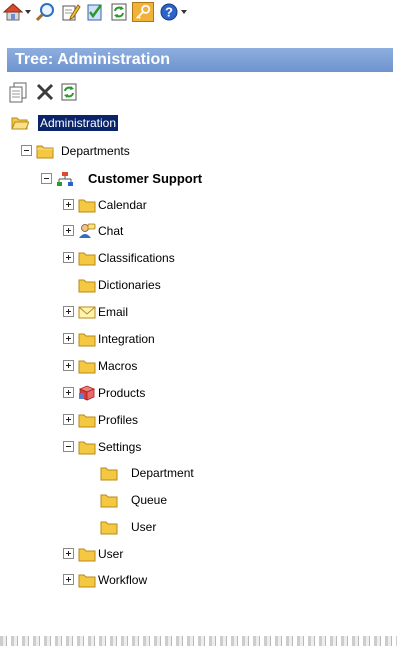 Image resolution: width=397 pixels, height=646 pixels. Describe the element at coordinates (78, 123) in the screenshot. I see `tree-node-label: Administration` at that location.